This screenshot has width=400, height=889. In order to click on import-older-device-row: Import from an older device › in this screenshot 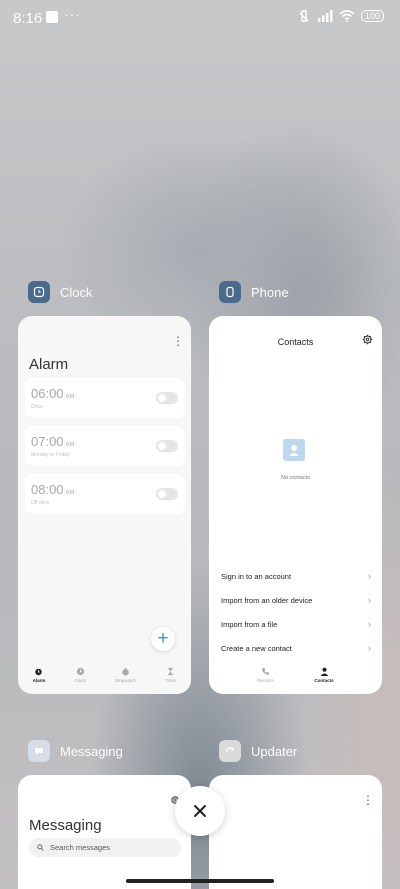, I will do `click(296, 600)`.